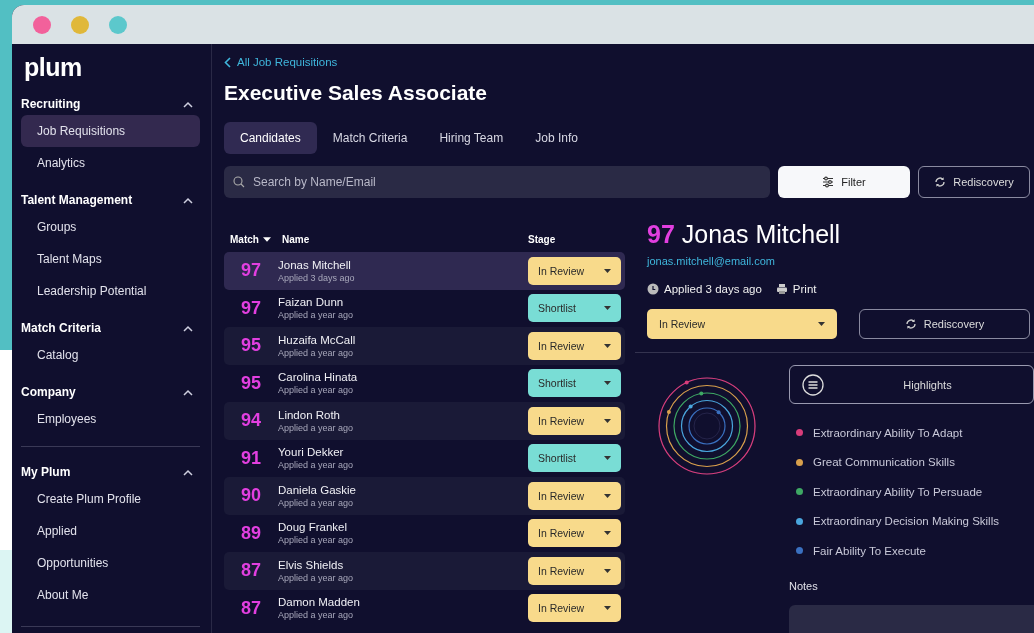 Image resolution: width=1034 pixels, height=633 pixels. I want to click on sliders-icon, so click(828, 182).